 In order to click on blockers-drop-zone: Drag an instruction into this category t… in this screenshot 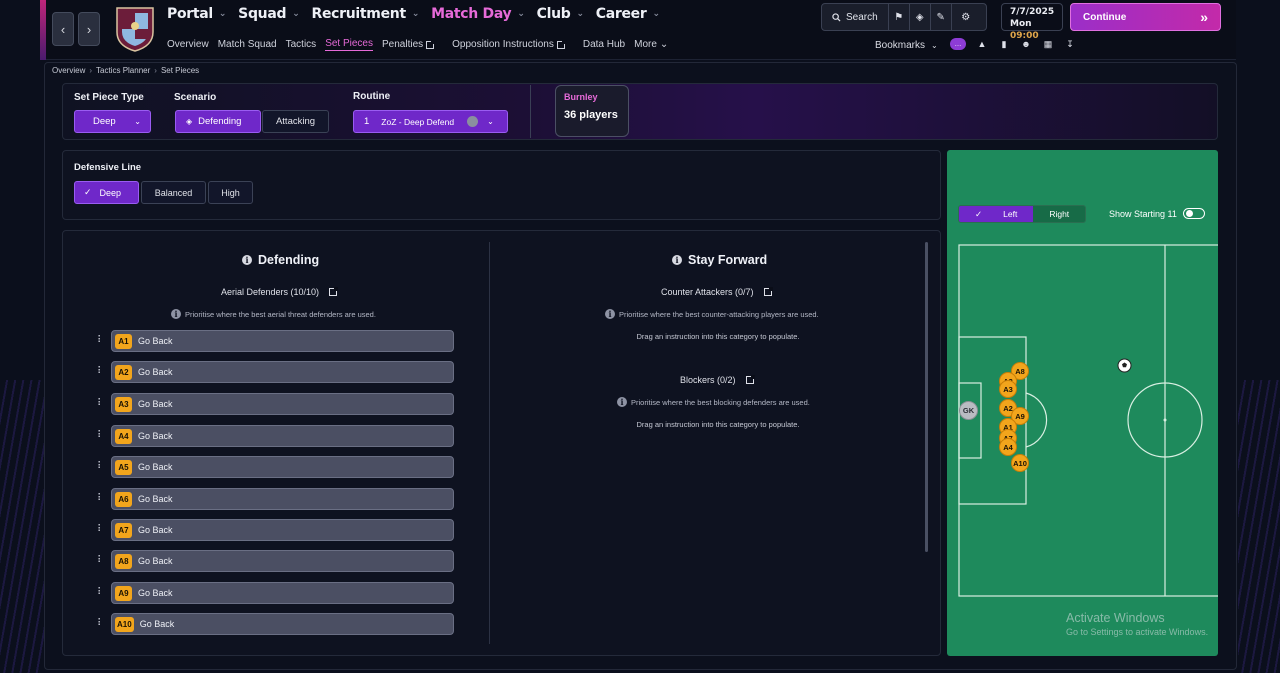, I will do `click(718, 424)`.